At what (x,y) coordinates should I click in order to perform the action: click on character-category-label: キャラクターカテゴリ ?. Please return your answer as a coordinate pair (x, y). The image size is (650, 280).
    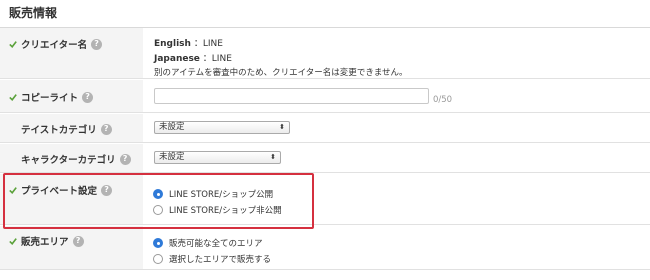
    Looking at the image, I should click on (70, 159).